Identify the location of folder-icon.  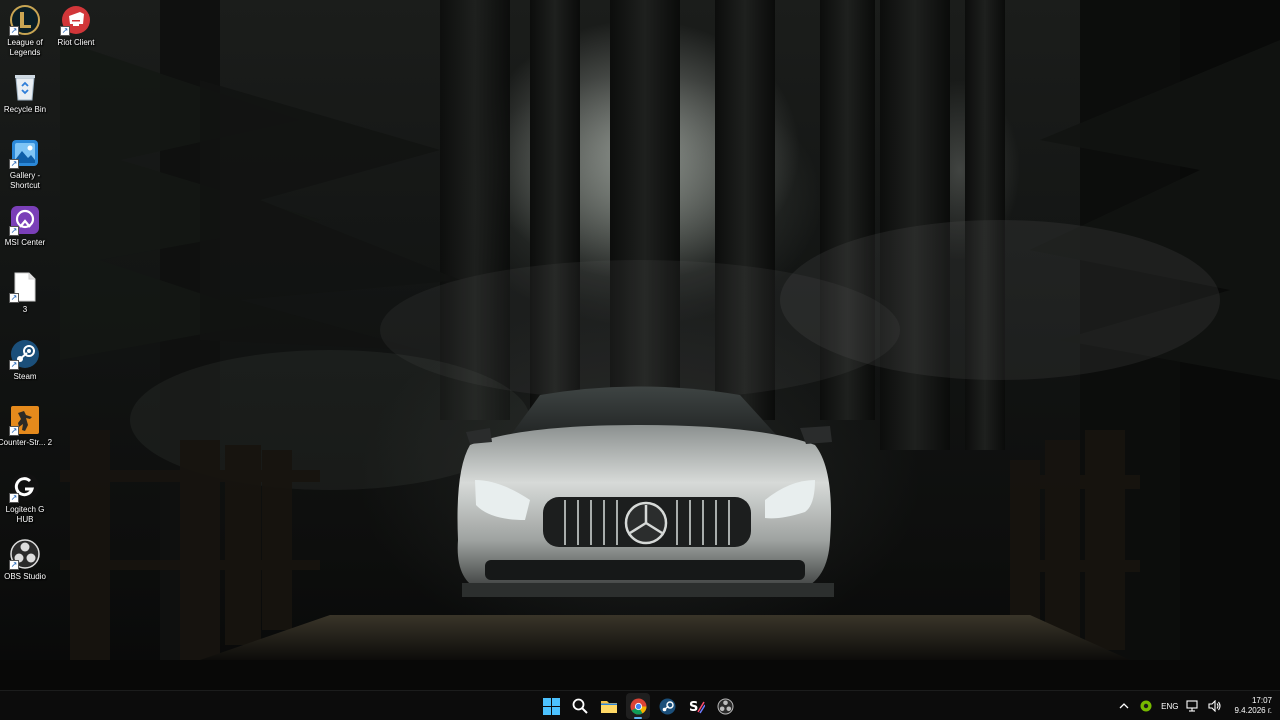
(609, 707).